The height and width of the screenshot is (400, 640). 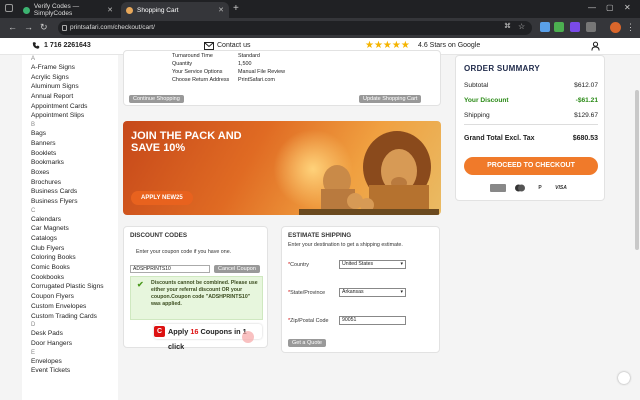 I want to click on sidebar-item: Business Flyers, so click(x=70, y=202).